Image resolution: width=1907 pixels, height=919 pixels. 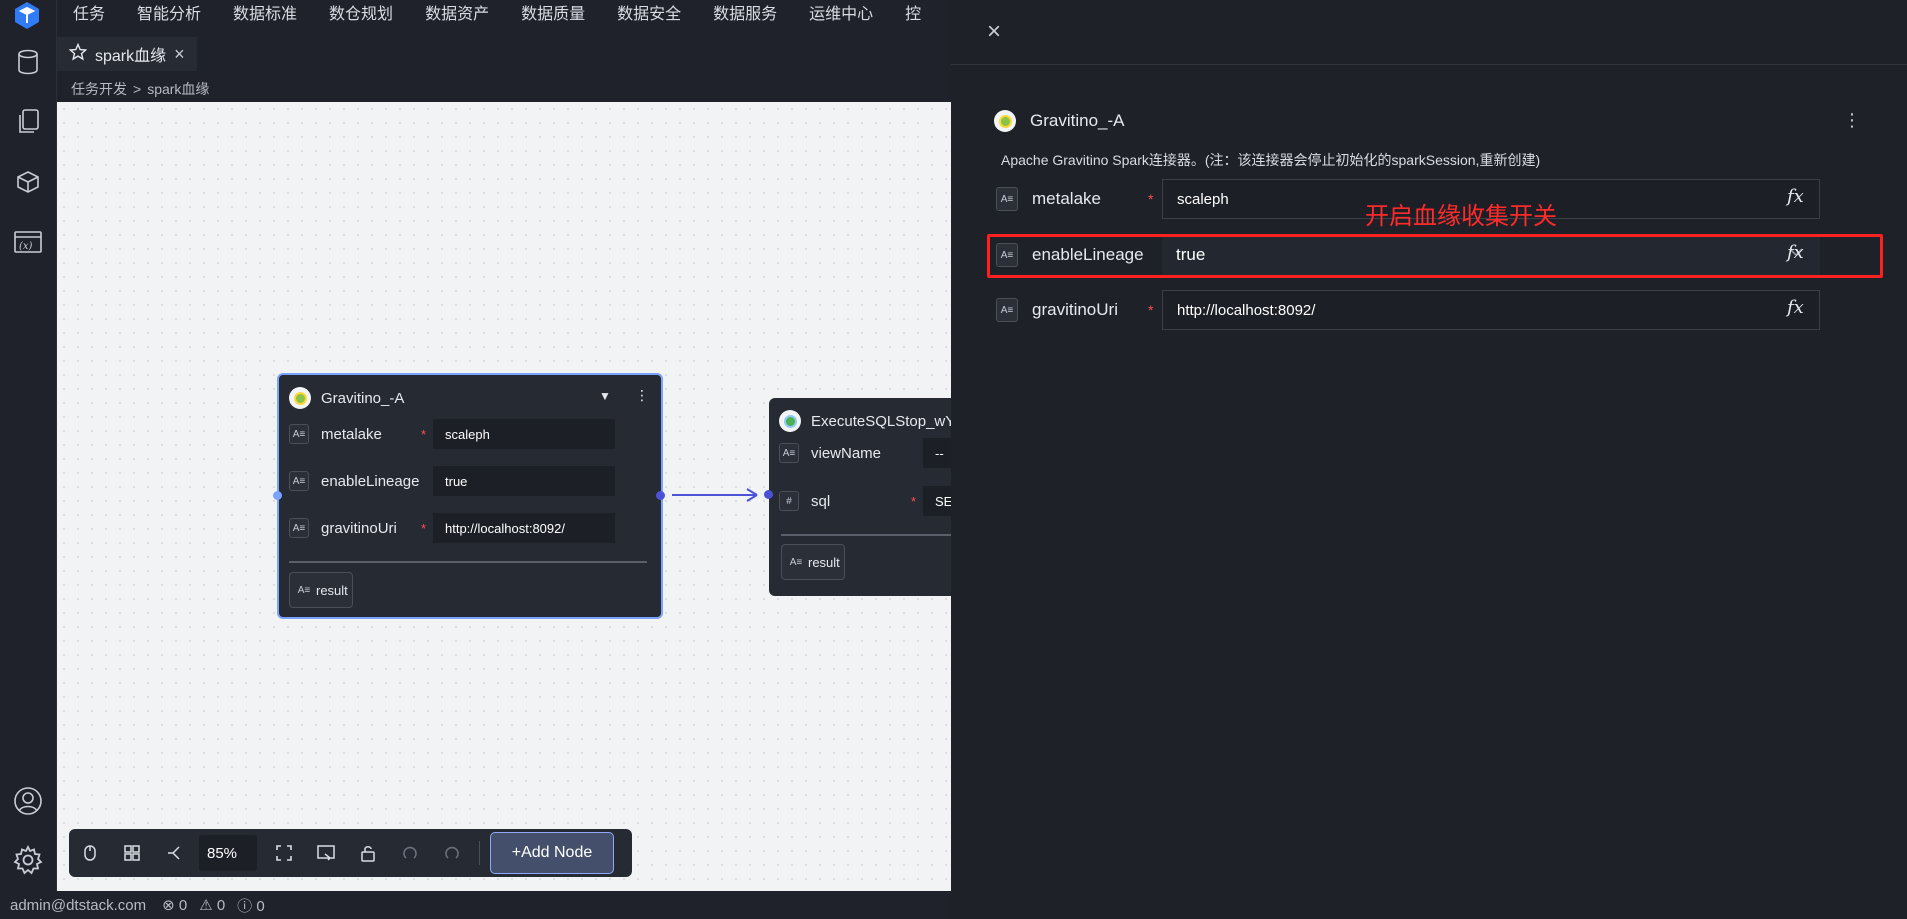 What do you see at coordinates (1059, 121) in the screenshot?
I see `panel-title: Gravitino_-A` at bounding box center [1059, 121].